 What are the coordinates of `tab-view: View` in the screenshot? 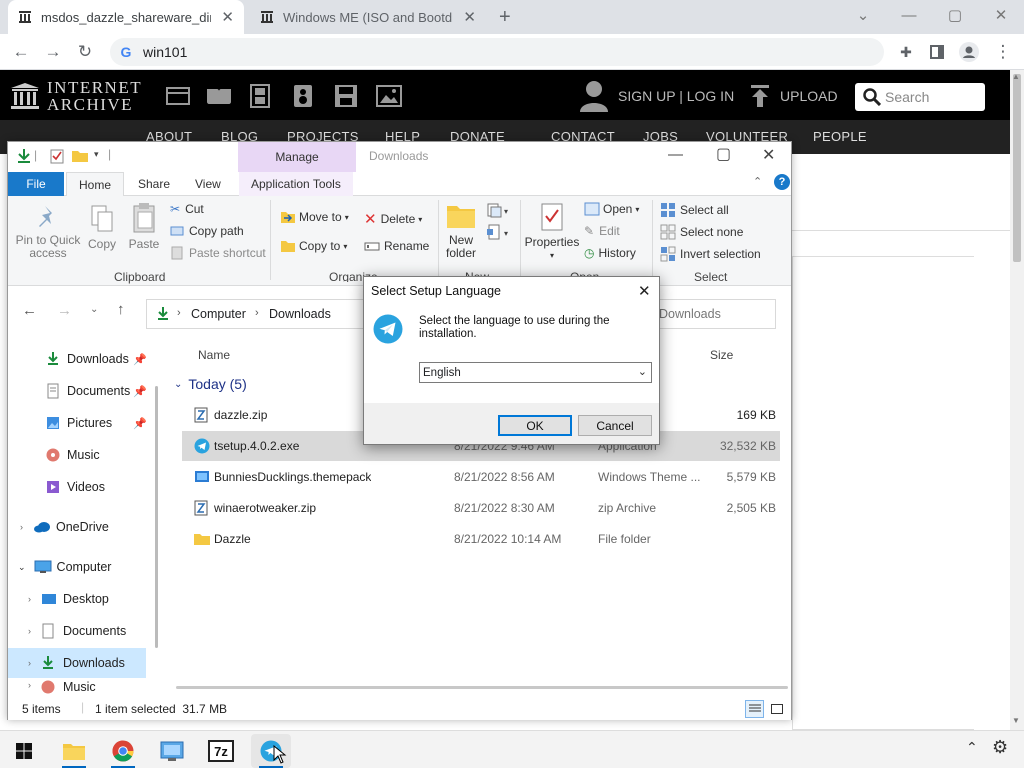 It's located at (208, 184).